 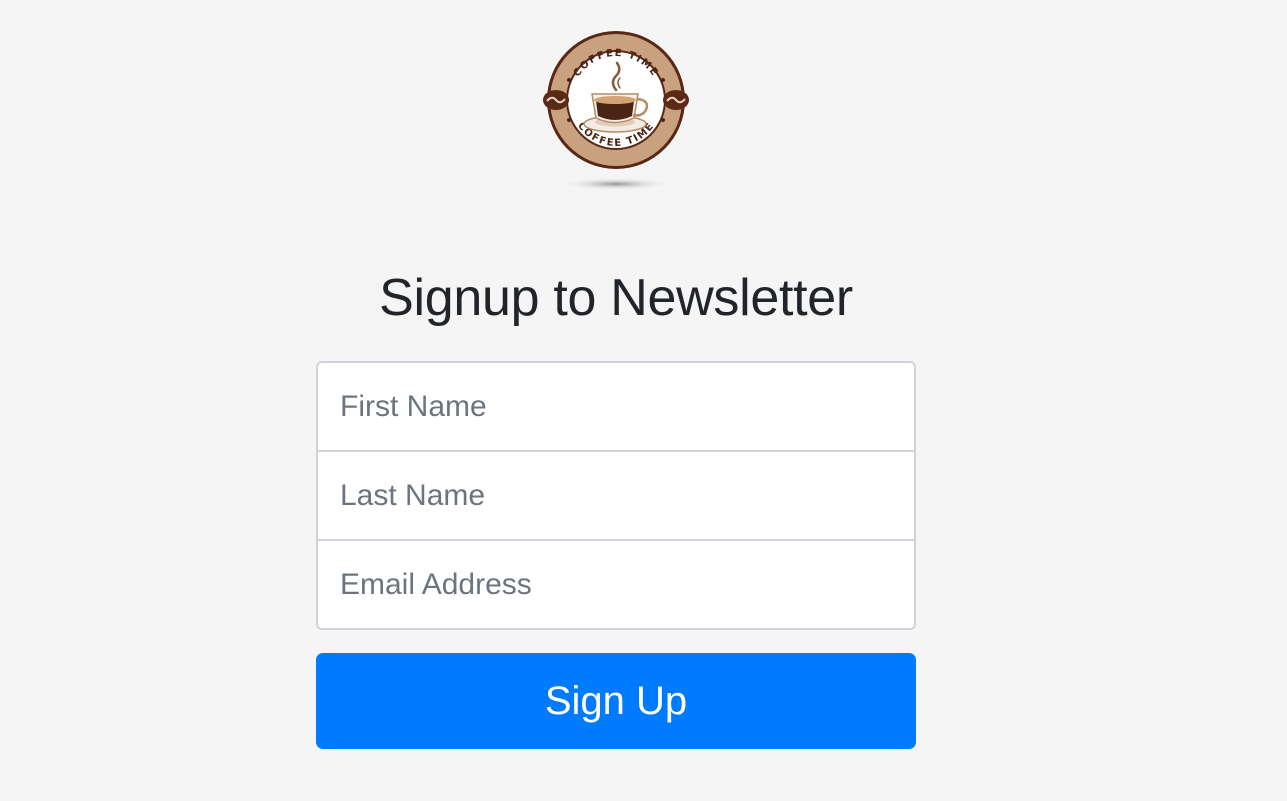 I want to click on first-name-input, so click(x=616, y=406).